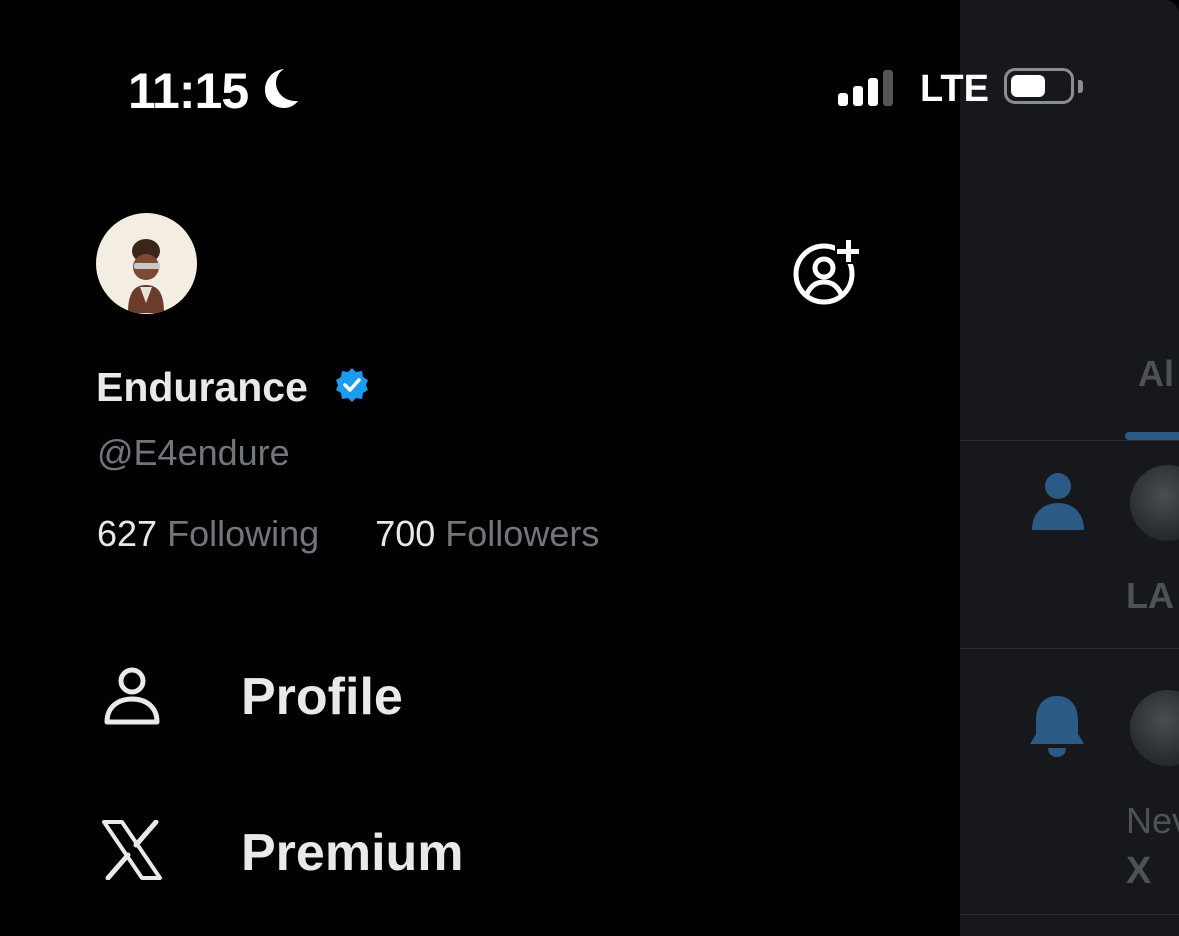  I want to click on followers-label: Followers, so click(522, 533).